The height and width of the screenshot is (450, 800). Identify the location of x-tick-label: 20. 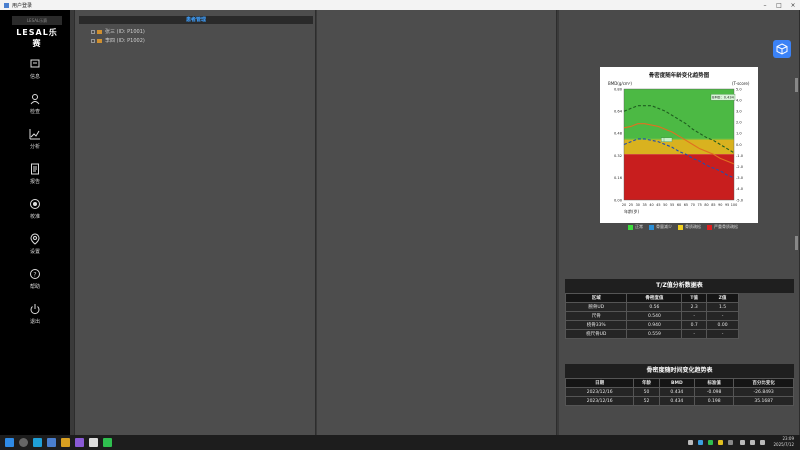
(624, 205).